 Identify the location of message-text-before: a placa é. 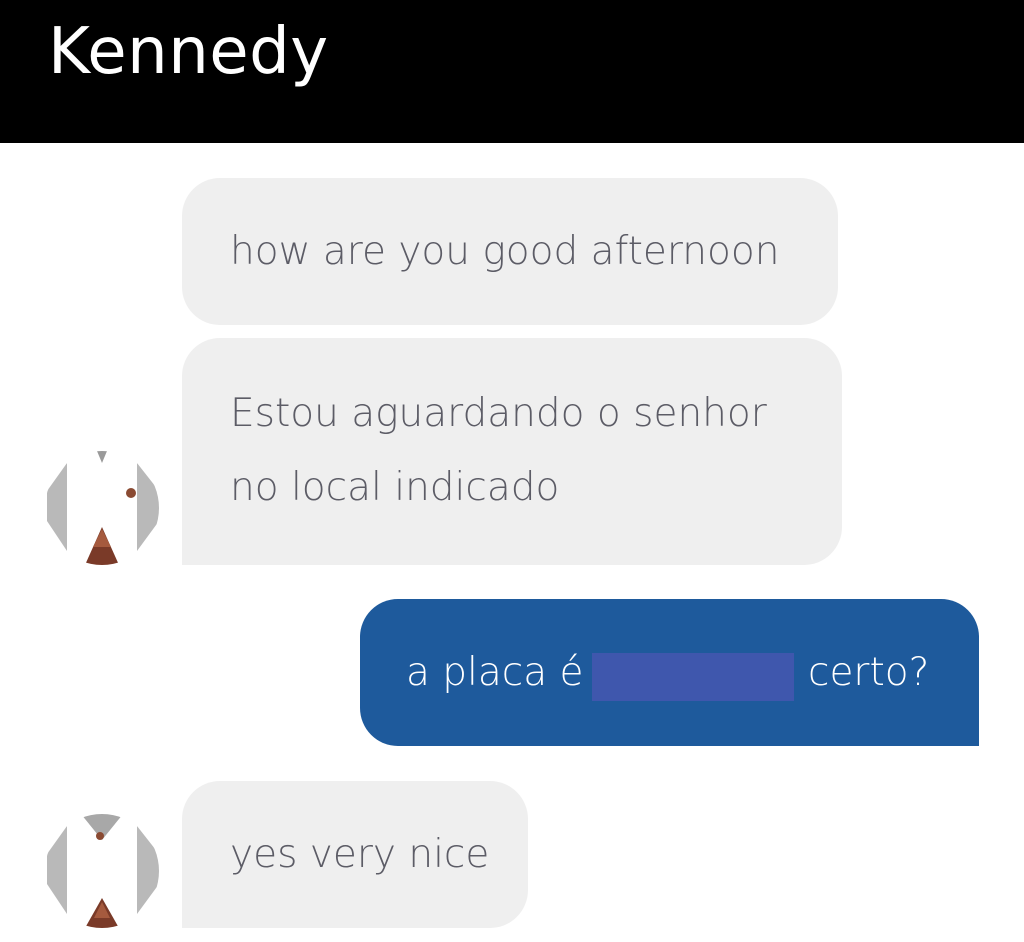
(495, 672).